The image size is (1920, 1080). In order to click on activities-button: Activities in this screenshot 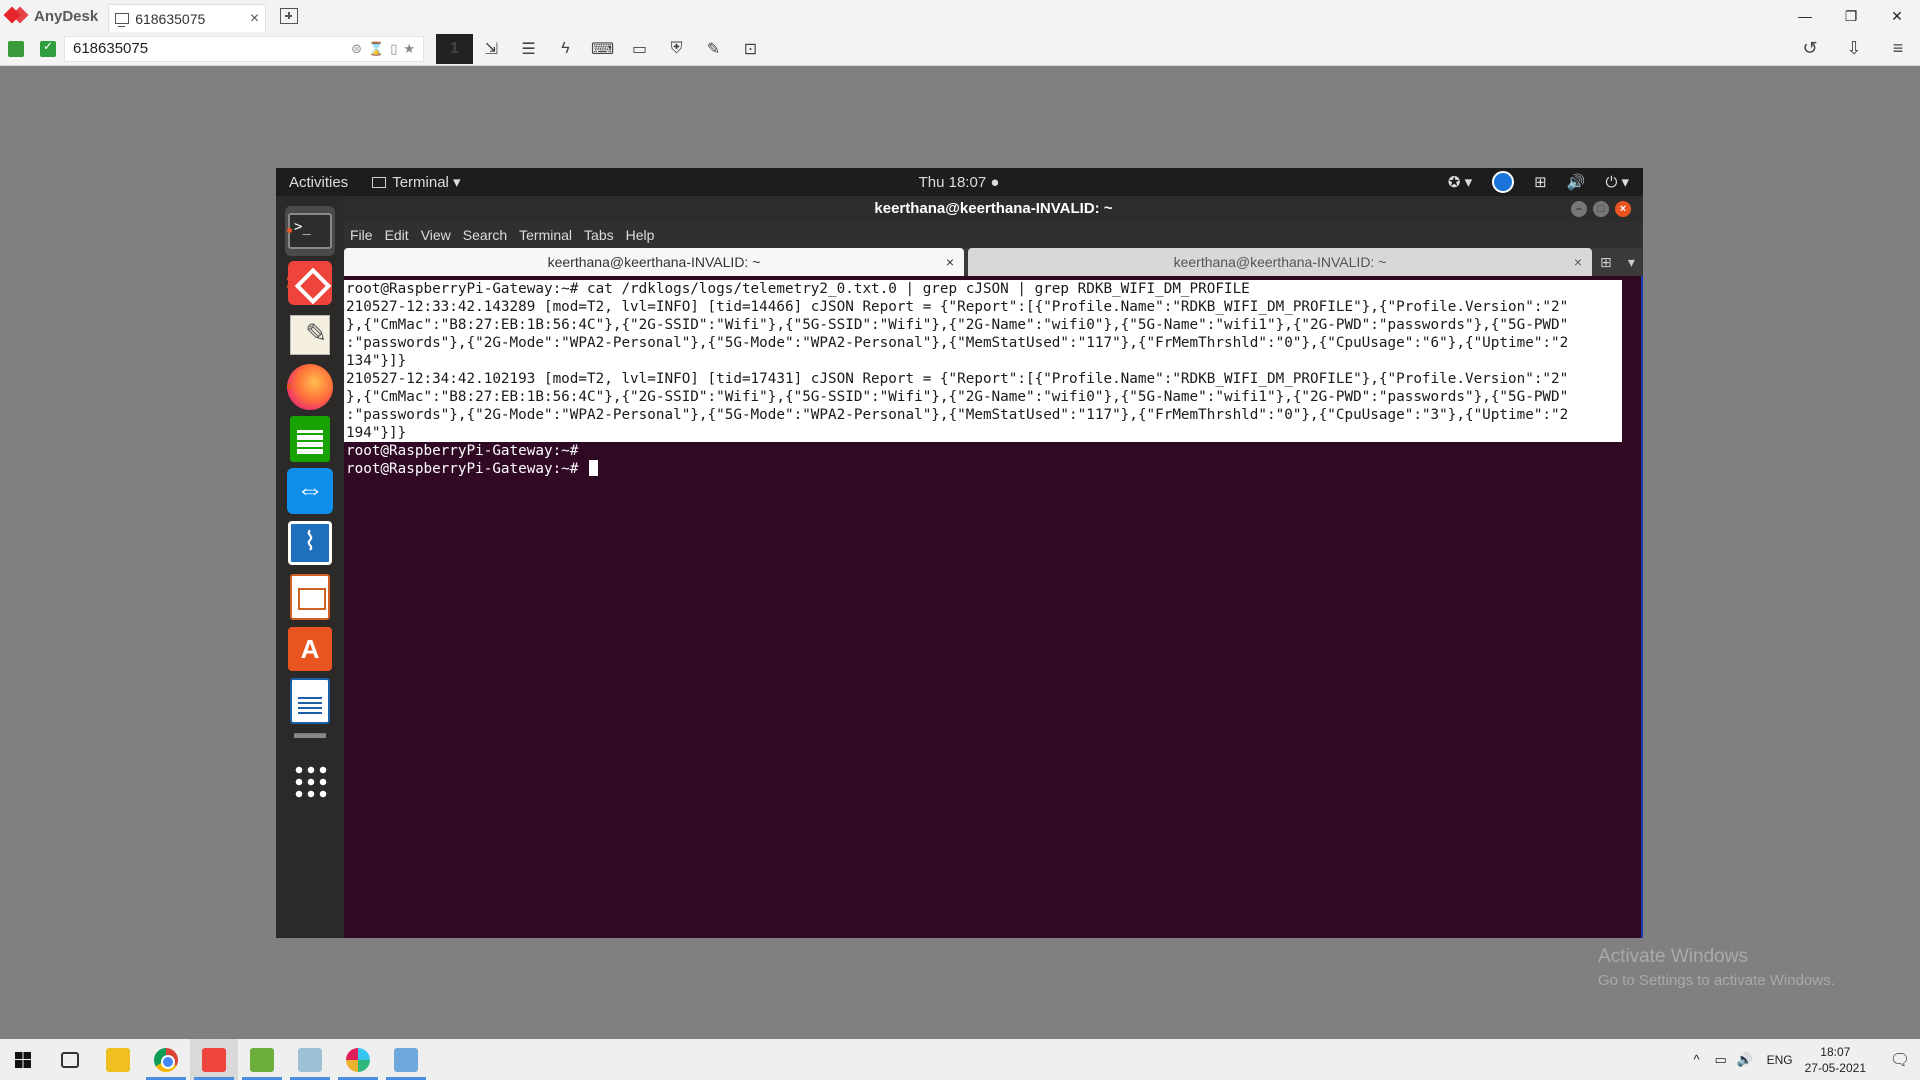, I will do `click(318, 182)`.